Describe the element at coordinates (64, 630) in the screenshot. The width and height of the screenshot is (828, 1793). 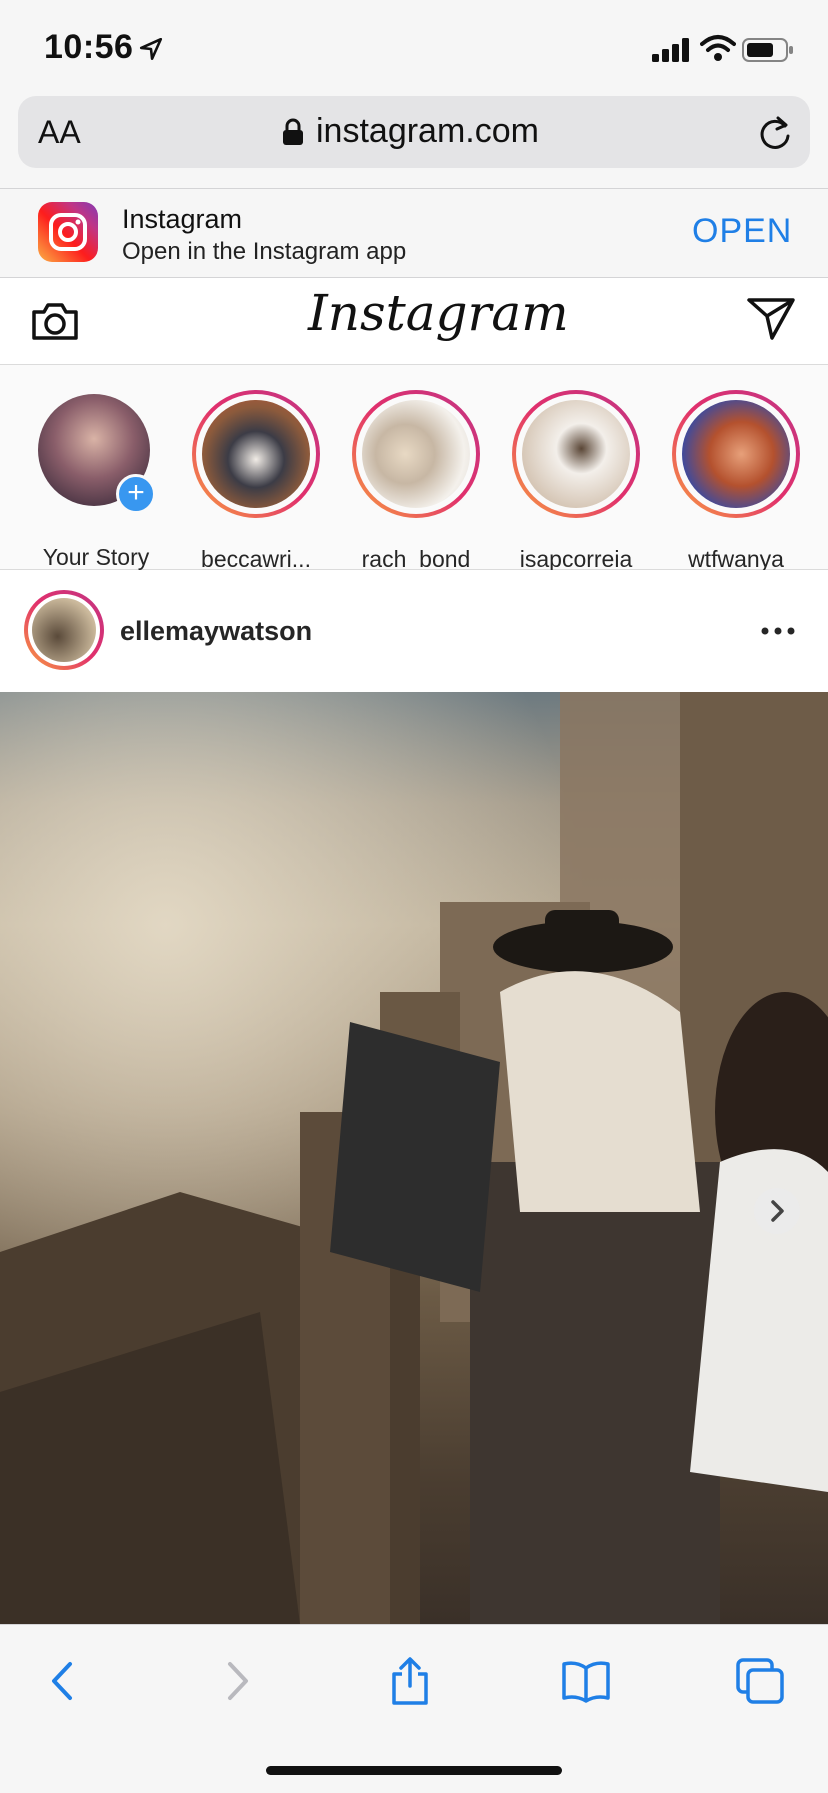
I see `post-avatar` at that location.